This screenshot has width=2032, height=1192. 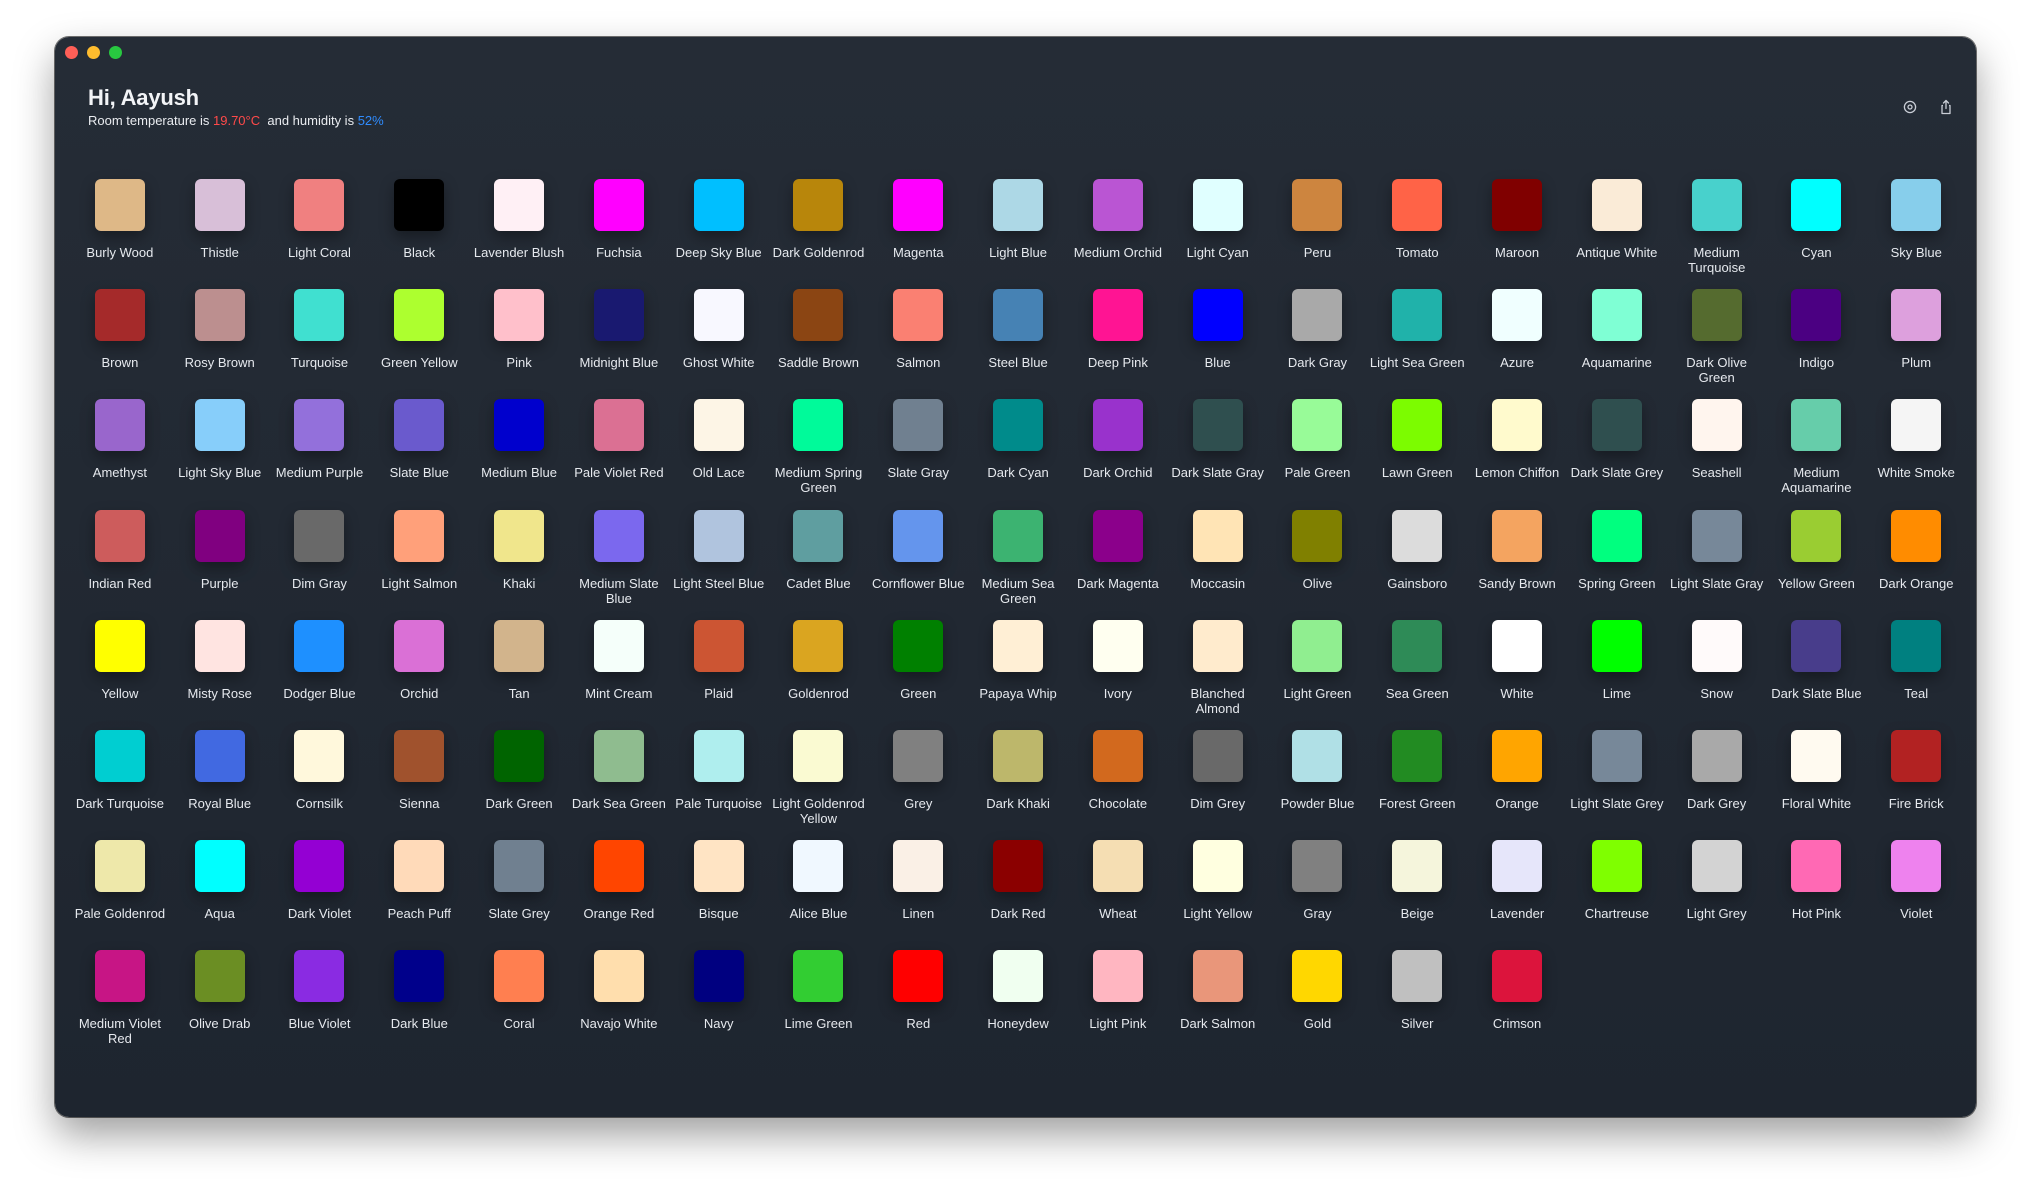 What do you see at coordinates (918, 895) in the screenshot?
I see `color-tile: Linen` at bounding box center [918, 895].